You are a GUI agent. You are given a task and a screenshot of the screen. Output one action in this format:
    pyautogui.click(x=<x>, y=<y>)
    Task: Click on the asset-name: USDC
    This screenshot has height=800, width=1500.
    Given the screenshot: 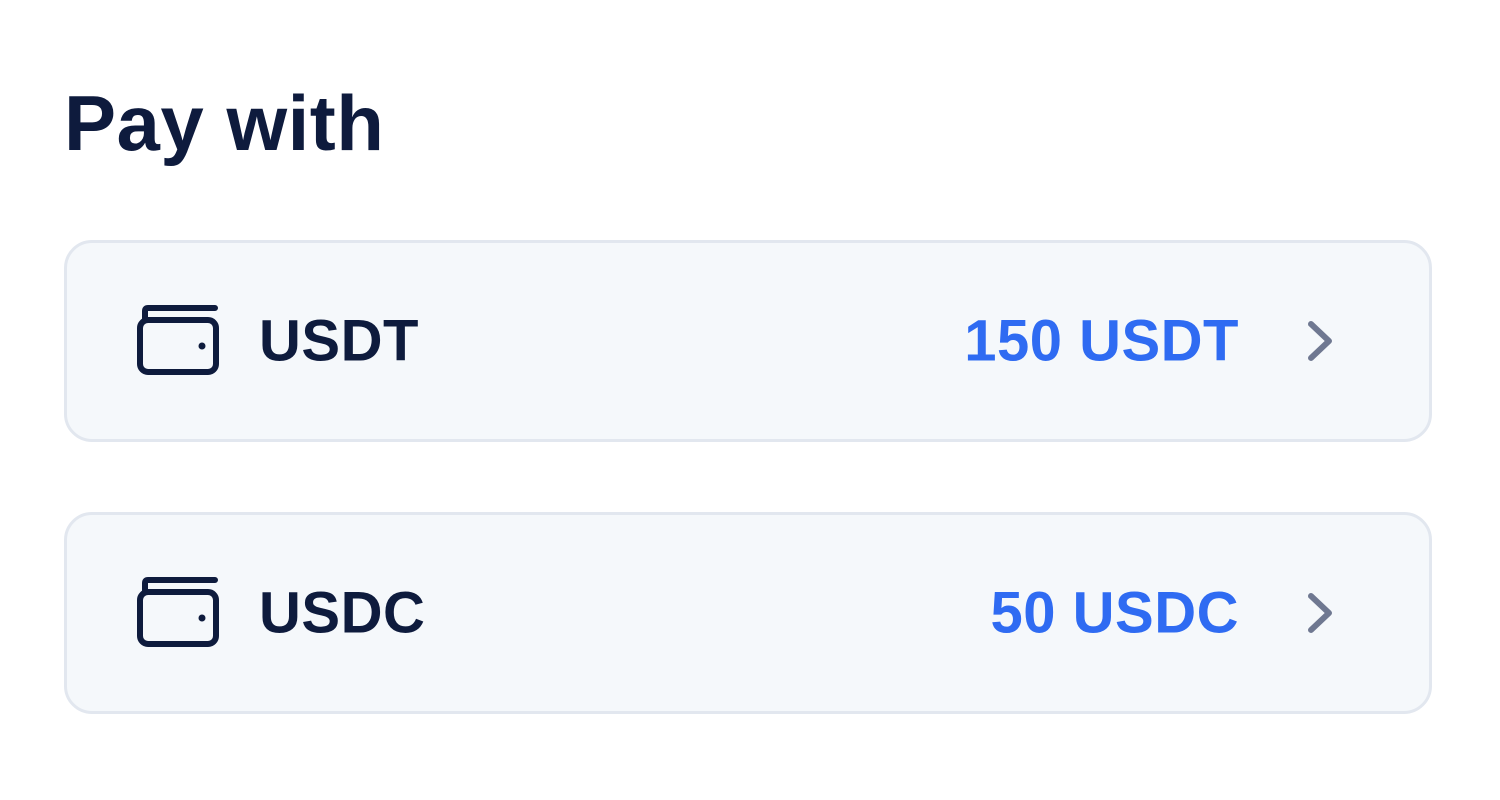 What is the action you would take?
    pyautogui.click(x=342, y=613)
    